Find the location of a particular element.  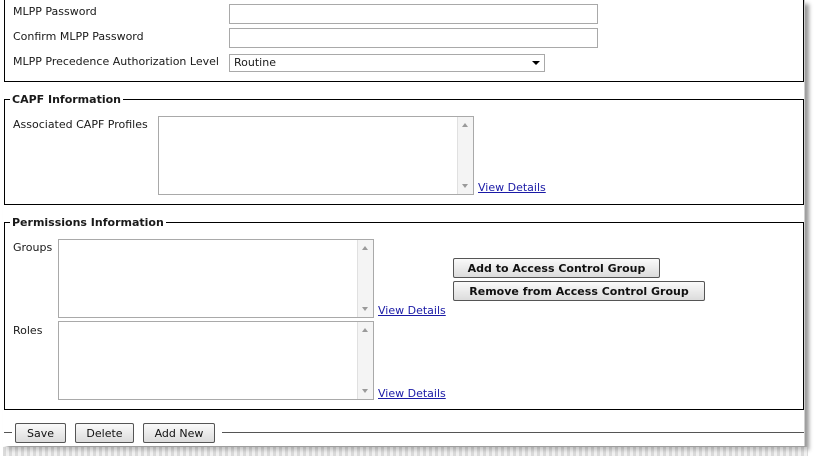

confirm-mlpp-password-field is located at coordinates (413, 38).